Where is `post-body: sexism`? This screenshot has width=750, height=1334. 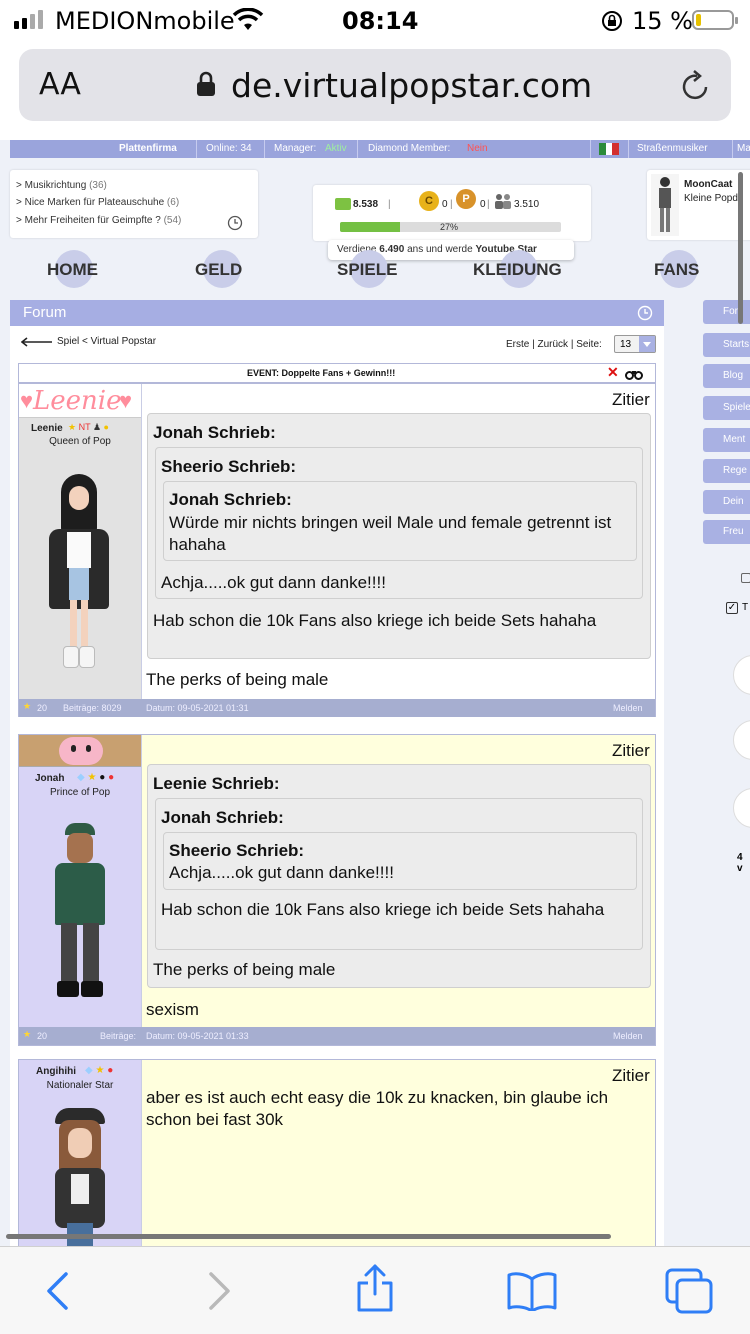 post-body: sexism is located at coordinates (172, 1009).